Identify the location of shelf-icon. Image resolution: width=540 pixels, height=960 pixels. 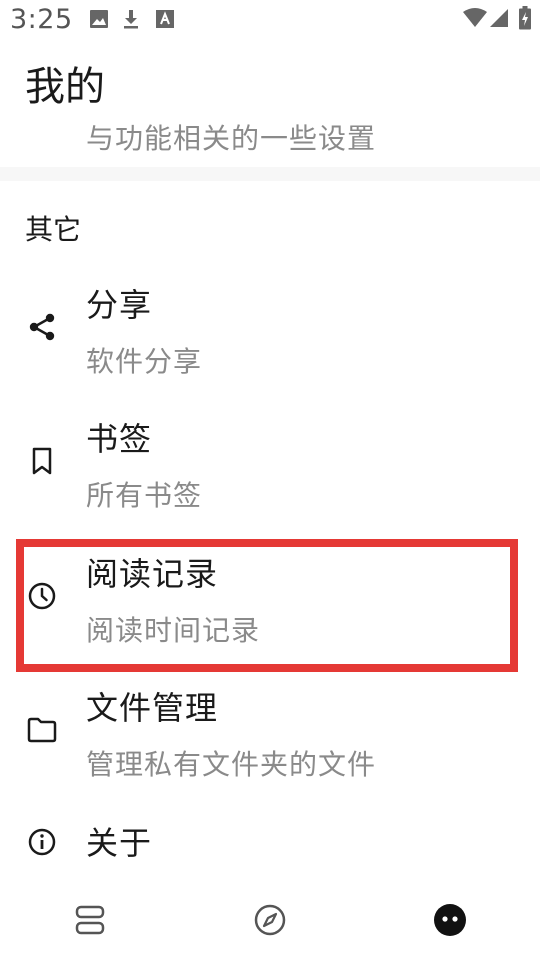
(90, 922).